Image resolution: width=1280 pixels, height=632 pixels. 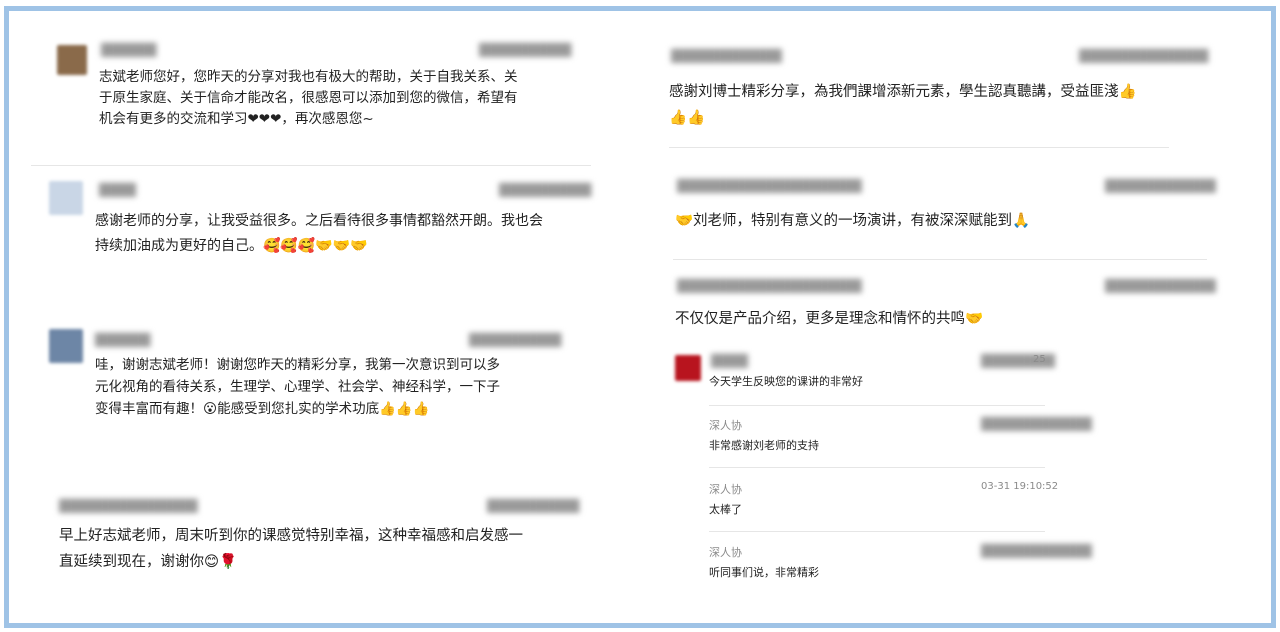 What do you see at coordinates (1020, 486) in the screenshot?
I see `reply-time: 03-31 19:10:52` at bounding box center [1020, 486].